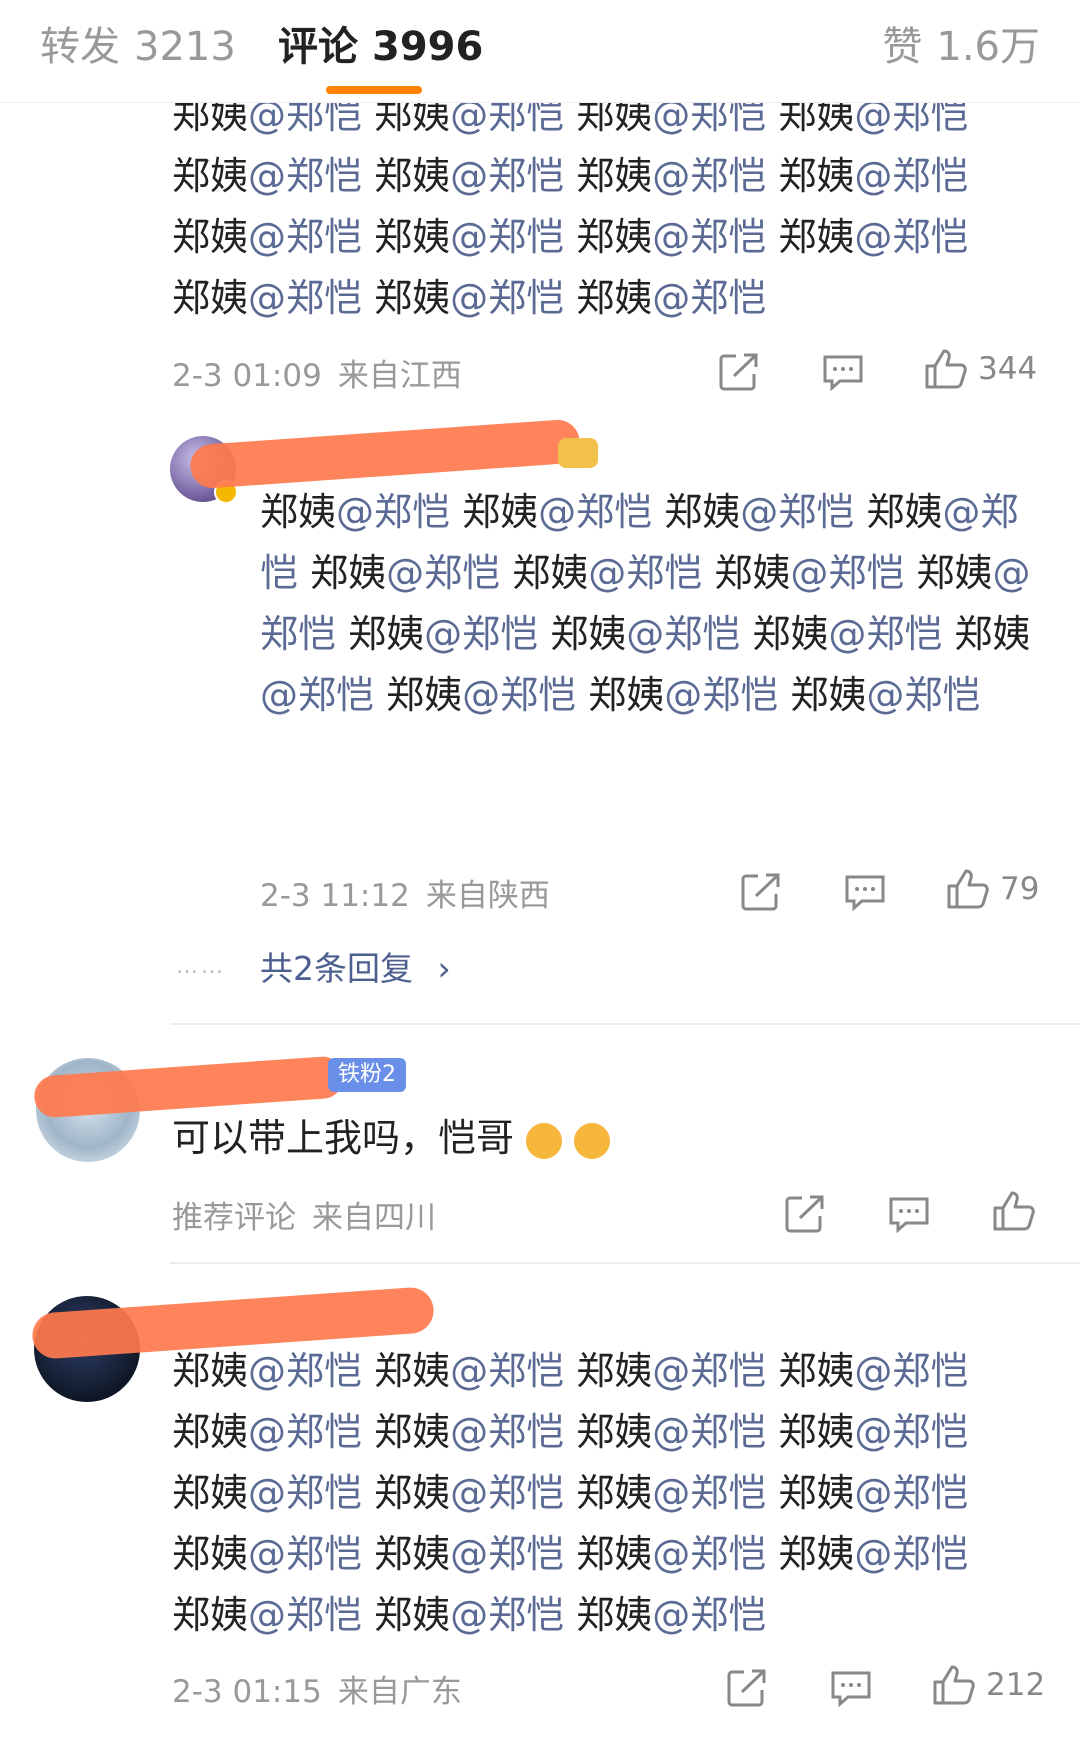 This screenshot has width=1080, height=1754. Describe the element at coordinates (355, 966) in the screenshot. I see `more-replies-link: 共2条回复 ›` at that location.